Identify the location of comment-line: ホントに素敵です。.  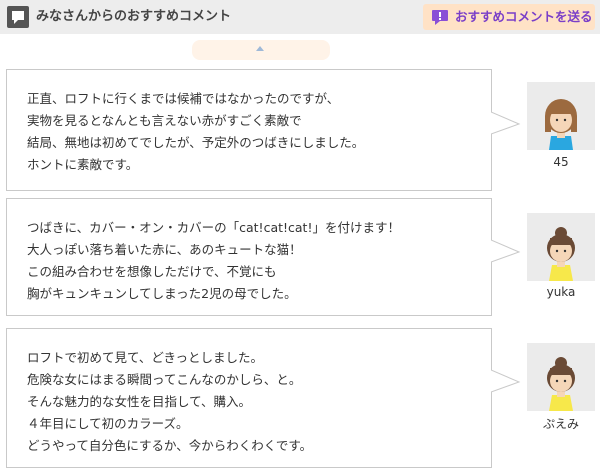
(83, 164).